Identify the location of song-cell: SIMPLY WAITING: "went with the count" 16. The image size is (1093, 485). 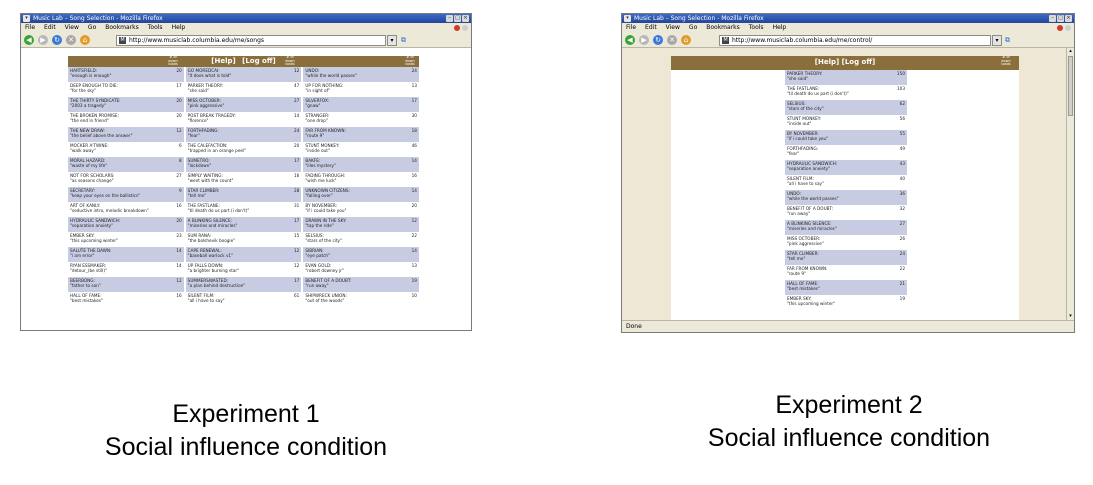
(243, 179).